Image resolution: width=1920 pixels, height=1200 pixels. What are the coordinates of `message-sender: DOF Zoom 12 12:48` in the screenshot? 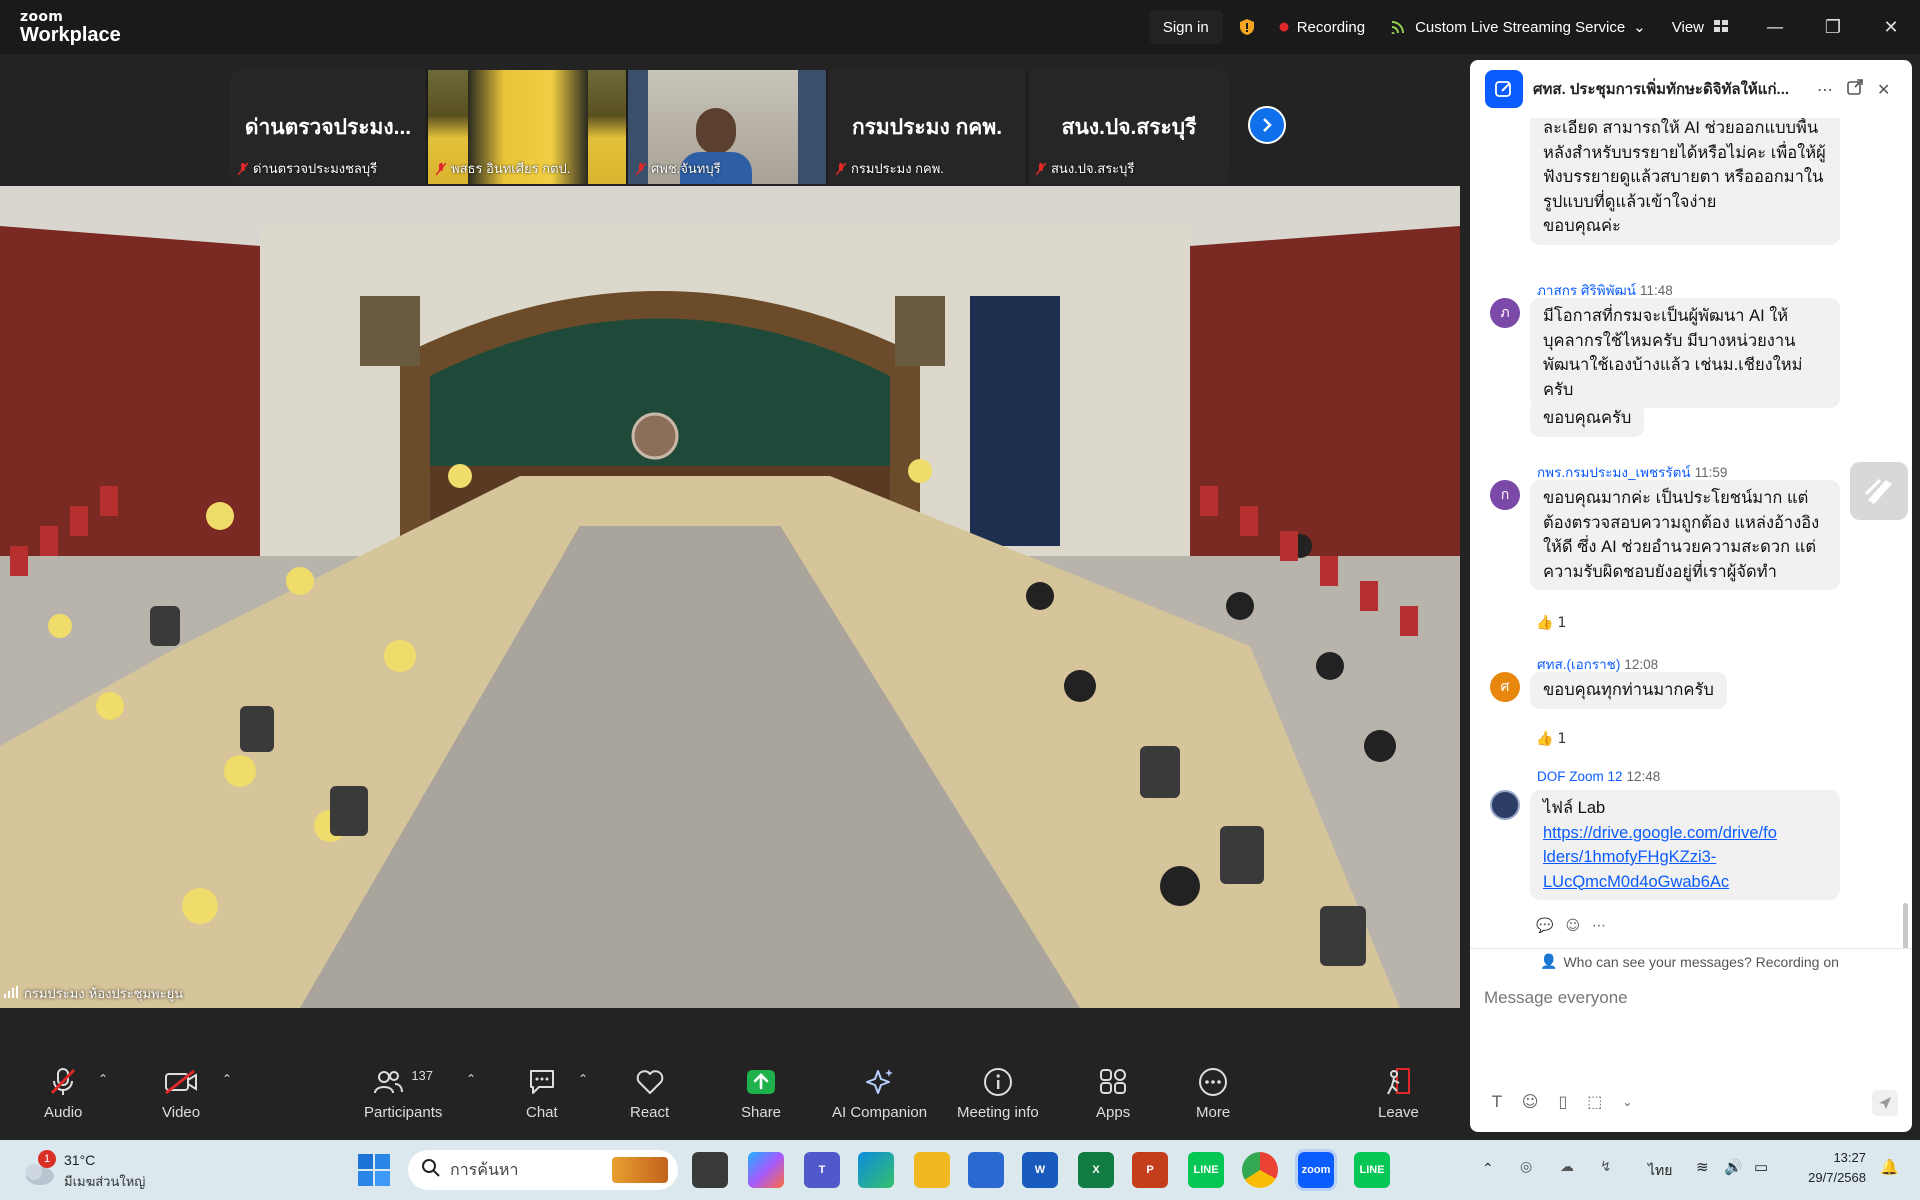 It's located at (1598, 776).